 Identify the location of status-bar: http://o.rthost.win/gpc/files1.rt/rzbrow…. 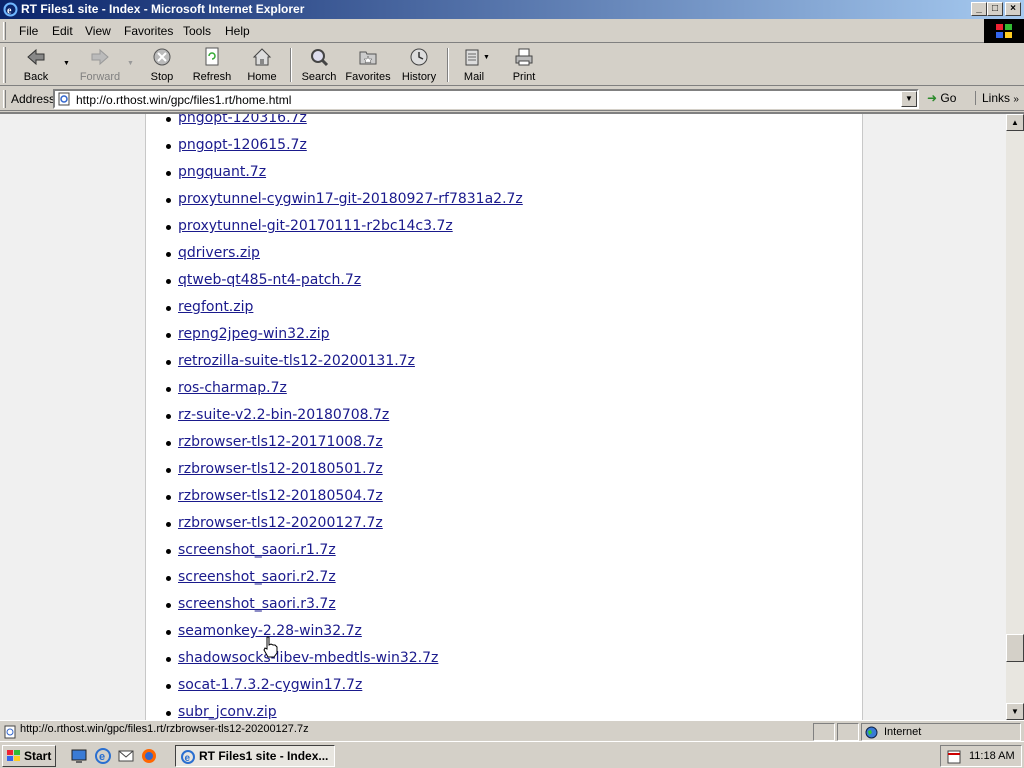
(512, 730).